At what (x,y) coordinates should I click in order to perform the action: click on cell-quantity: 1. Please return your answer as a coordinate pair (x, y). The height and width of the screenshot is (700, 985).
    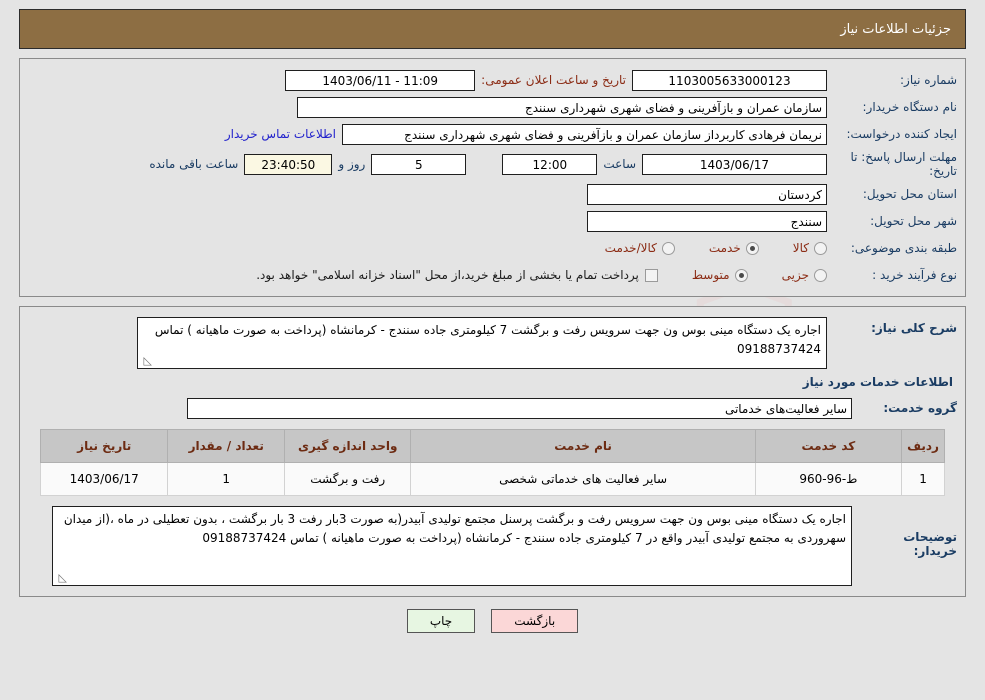
    Looking at the image, I should click on (226, 479).